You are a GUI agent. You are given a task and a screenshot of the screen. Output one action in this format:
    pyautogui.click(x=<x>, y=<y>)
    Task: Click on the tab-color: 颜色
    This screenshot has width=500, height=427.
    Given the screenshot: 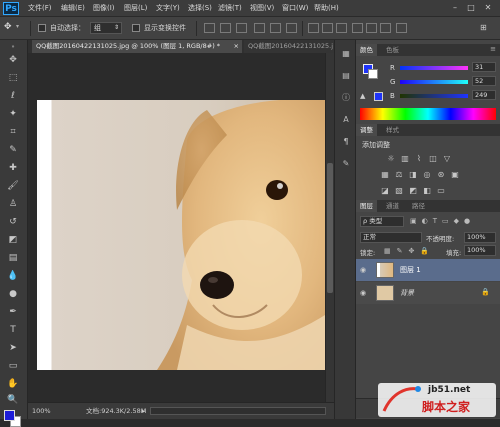 What is the action you would take?
    pyautogui.click(x=366, y=50)
    